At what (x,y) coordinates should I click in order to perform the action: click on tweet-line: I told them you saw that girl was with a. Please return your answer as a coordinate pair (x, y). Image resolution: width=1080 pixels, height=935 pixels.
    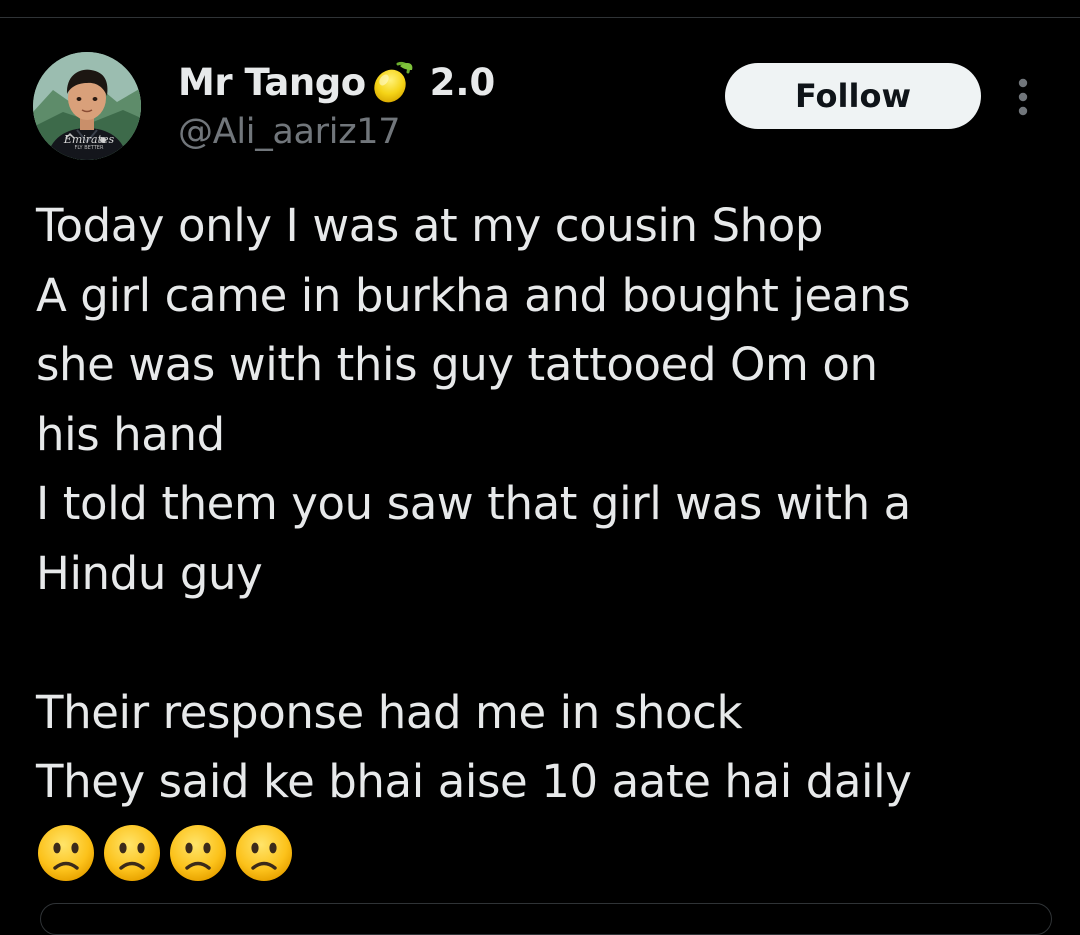
    Looking at the image, I should click on (473, 503).